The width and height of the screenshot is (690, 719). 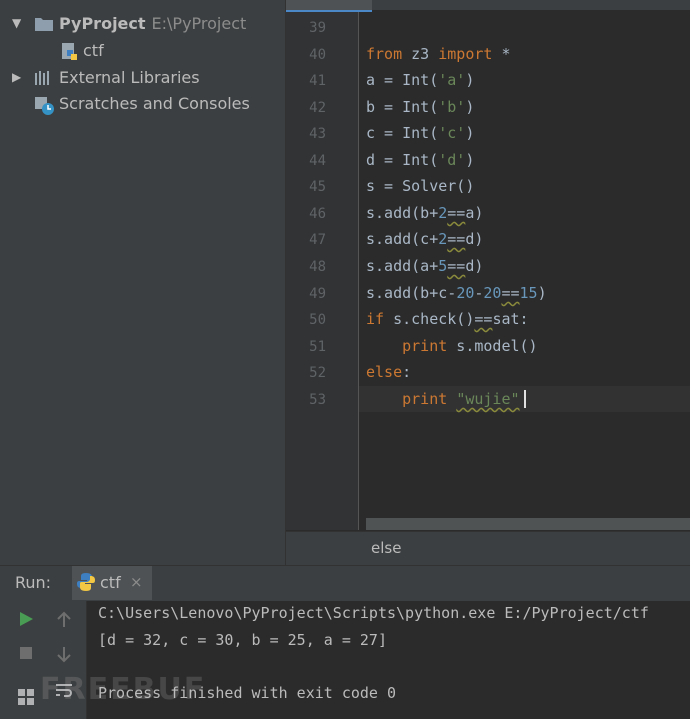 I want to click on code-line: s.add(b+2==a), so click(x=425, y=213).